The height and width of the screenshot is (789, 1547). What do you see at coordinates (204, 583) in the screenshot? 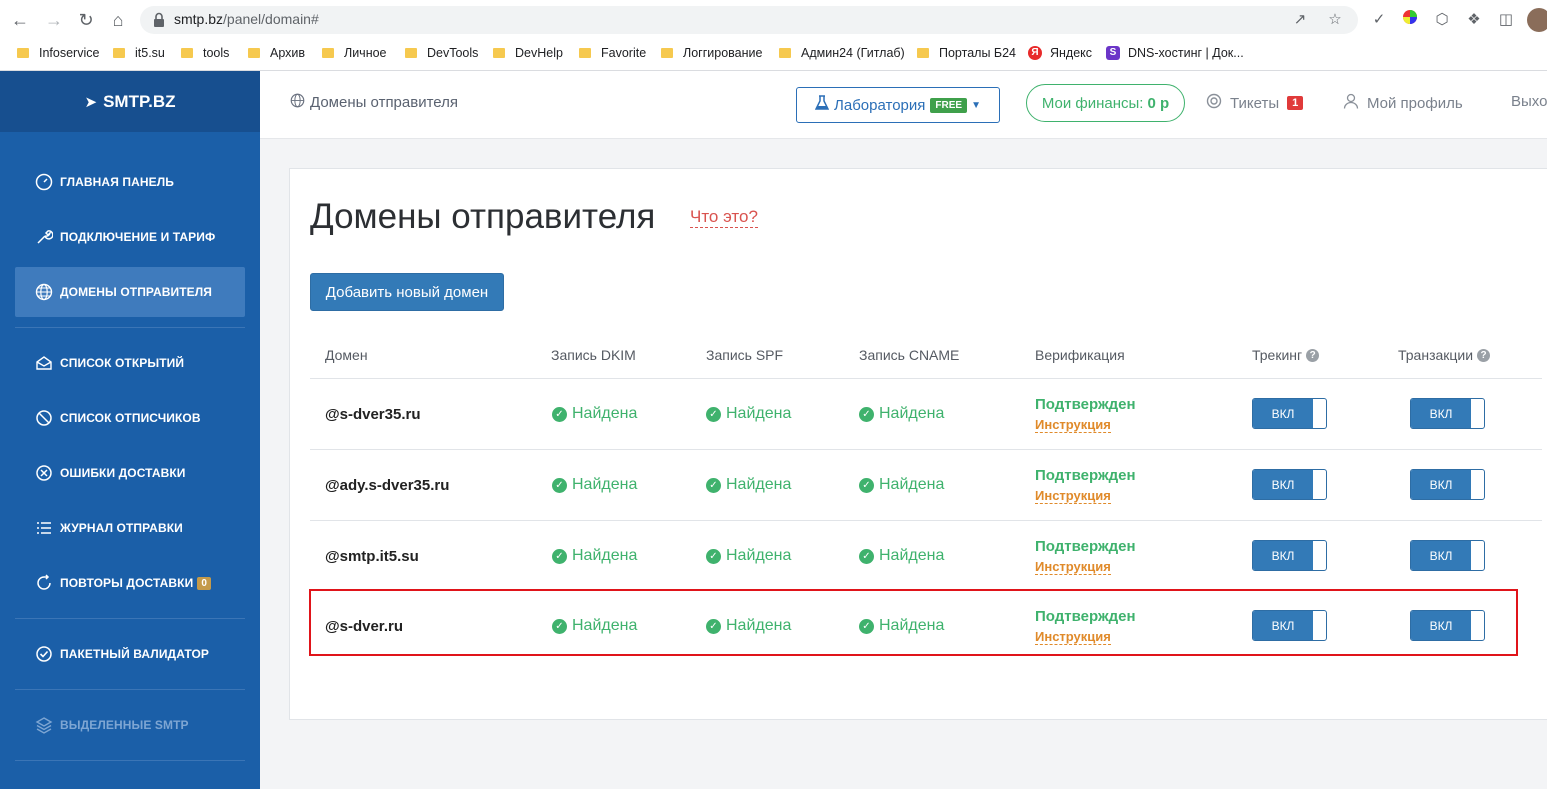
I see `retries-count-badge: 0` at bounding box center [204, 583].